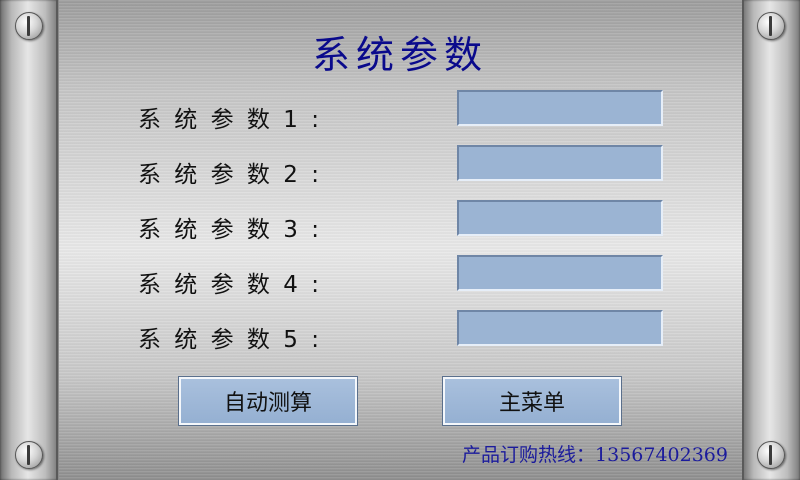  I want to click on param-3-field, so click(560, 218).